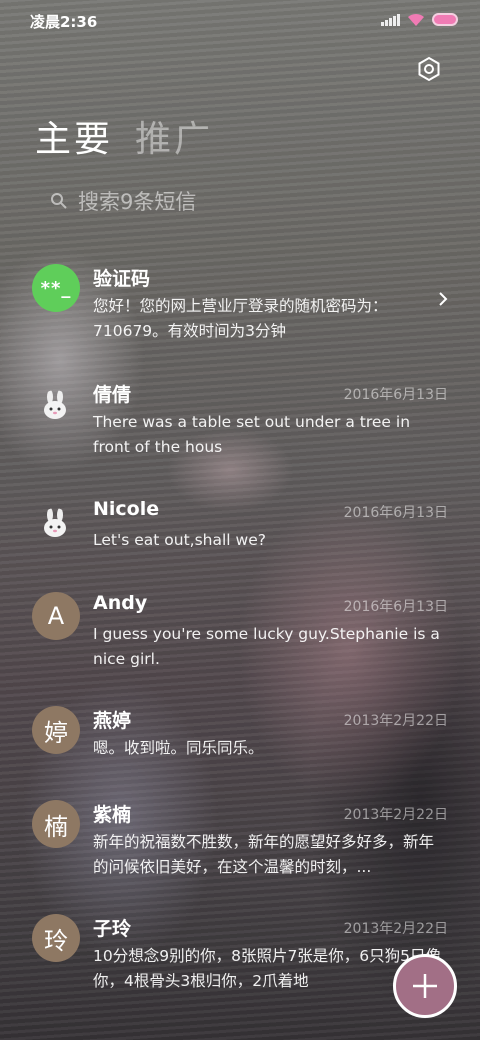 The image size is (480, 1040). Describe the element at coordinates (179, 540) in the screenshot. I see `message-preview: Let's eat out,shall we?` at that location.